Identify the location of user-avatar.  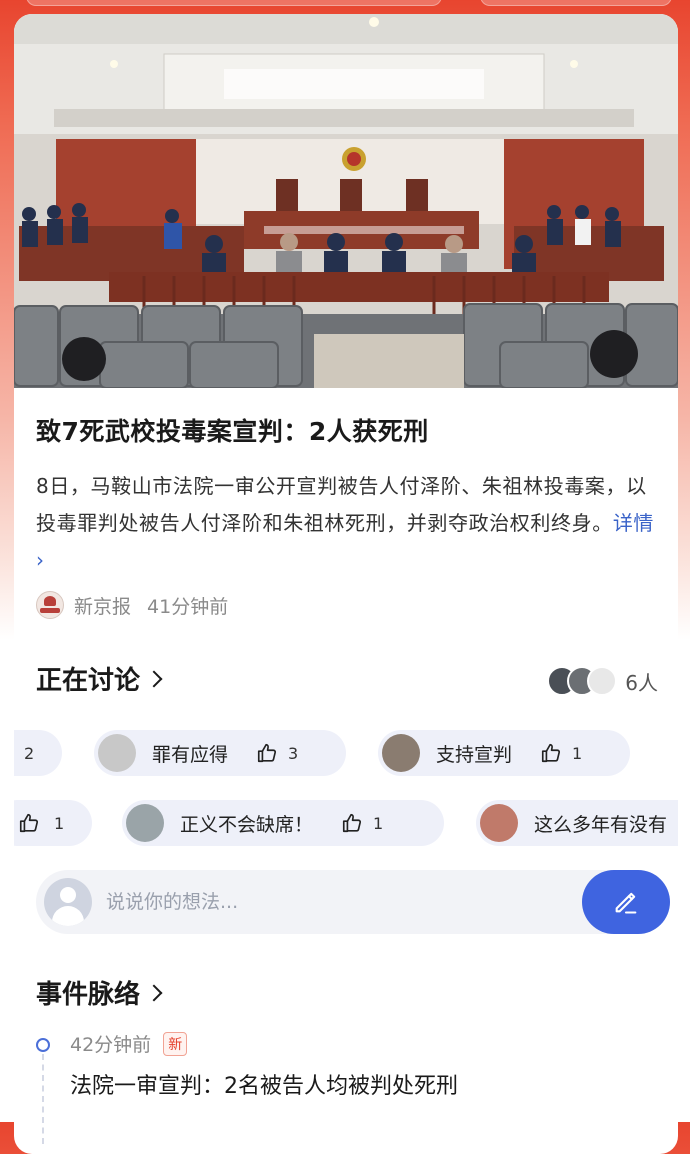
(68, 902).